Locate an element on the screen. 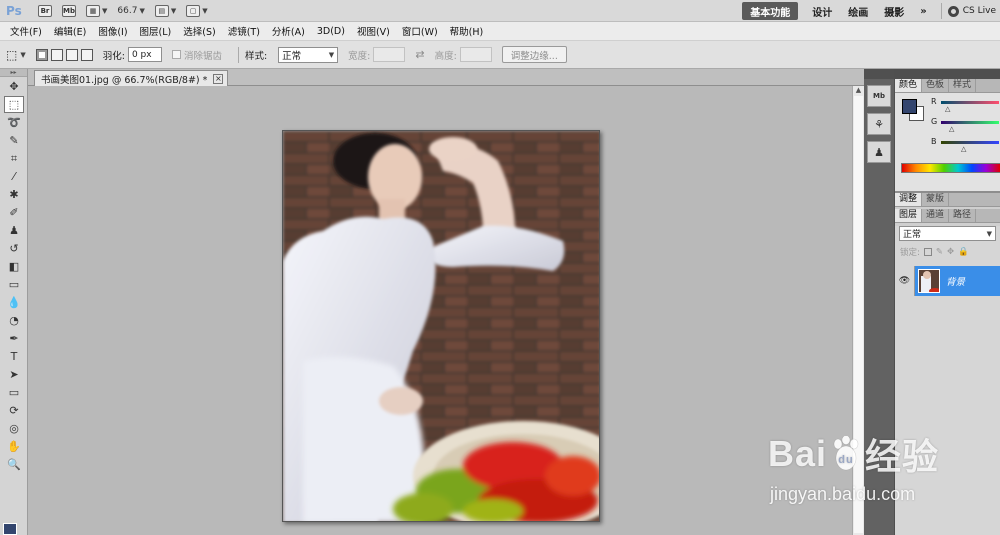 This screenshot has width=1000, height=535. bridge-button: Br is located at coordinates (45, 11).